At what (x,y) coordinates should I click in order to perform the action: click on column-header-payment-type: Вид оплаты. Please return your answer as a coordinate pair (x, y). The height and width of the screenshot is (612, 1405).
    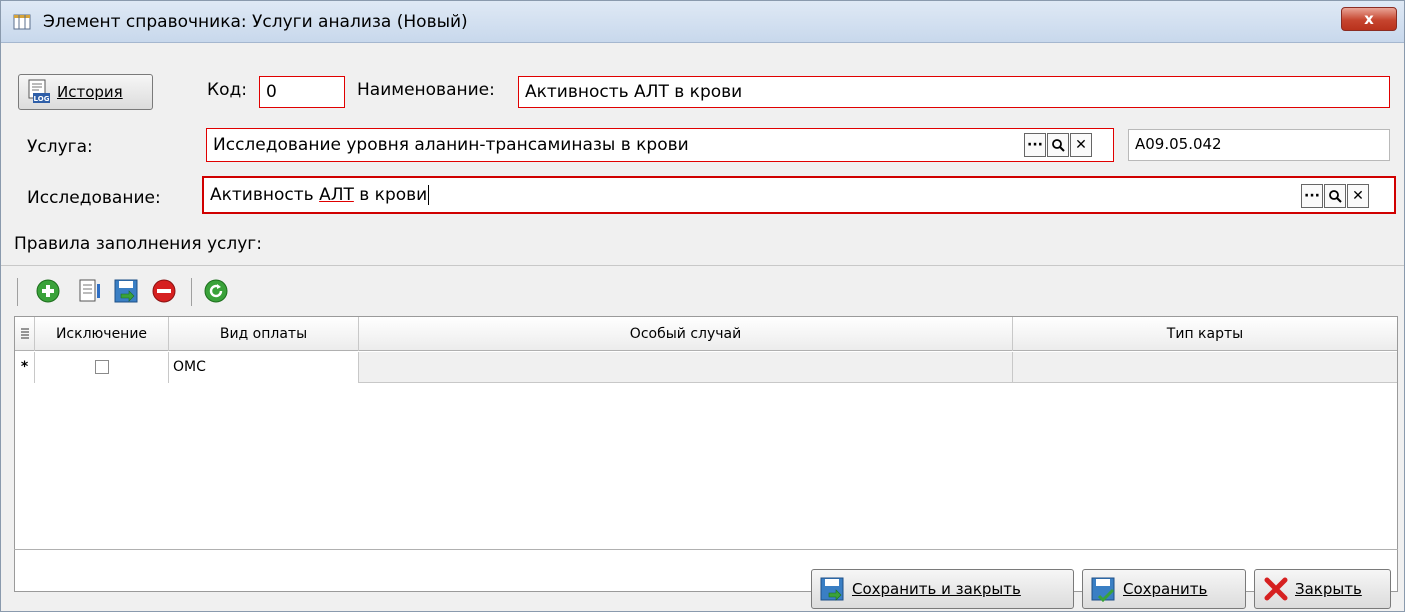
    Looking at the image, I should click on (264, 334).